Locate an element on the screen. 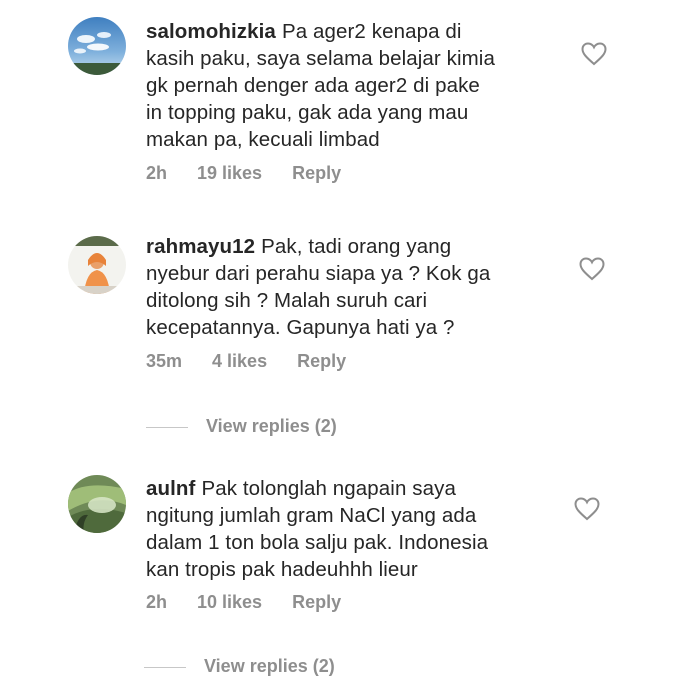  comment-text-line: ditolong sih ? Malah suruh cari is located at coordinates (287, 300).